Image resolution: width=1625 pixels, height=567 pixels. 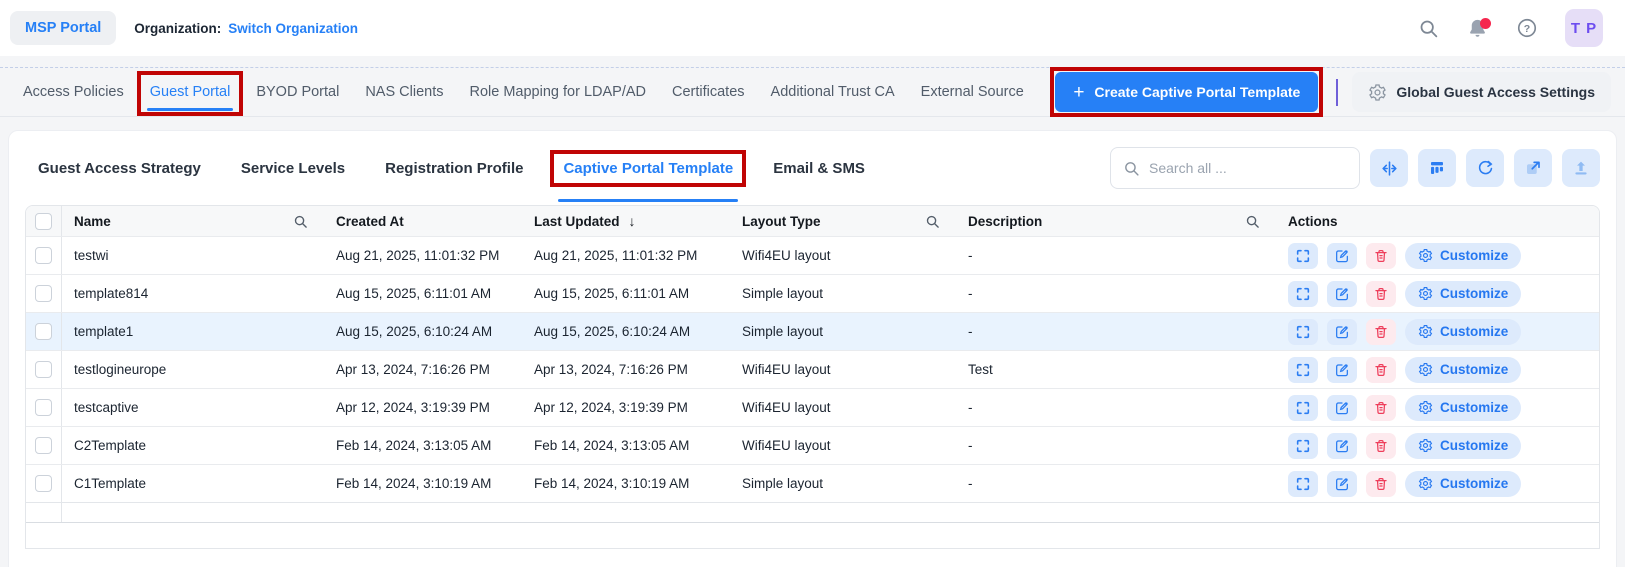 What do you see at coordinates (833, 92) in the screenshot?
I see `tab-additional-trust-ca: Additional Trust CA` at bounding box center [833, 92].